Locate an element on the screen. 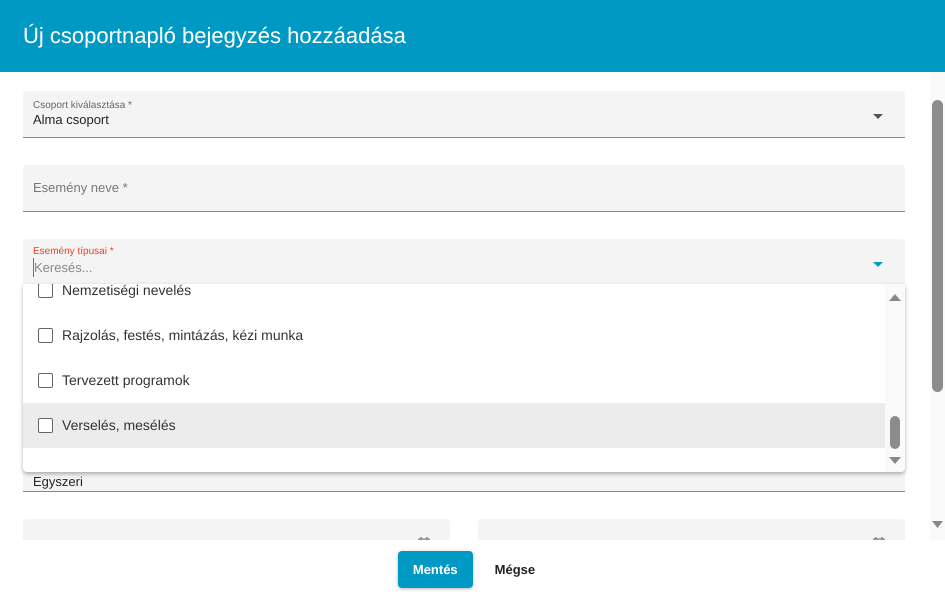  text-field: Esemény neve * is located at coordinates (464, 188).